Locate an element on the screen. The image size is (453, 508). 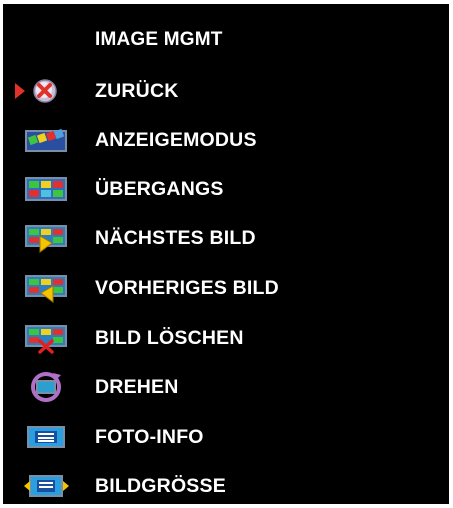
transition-icon is located at coordinates (47, 189).